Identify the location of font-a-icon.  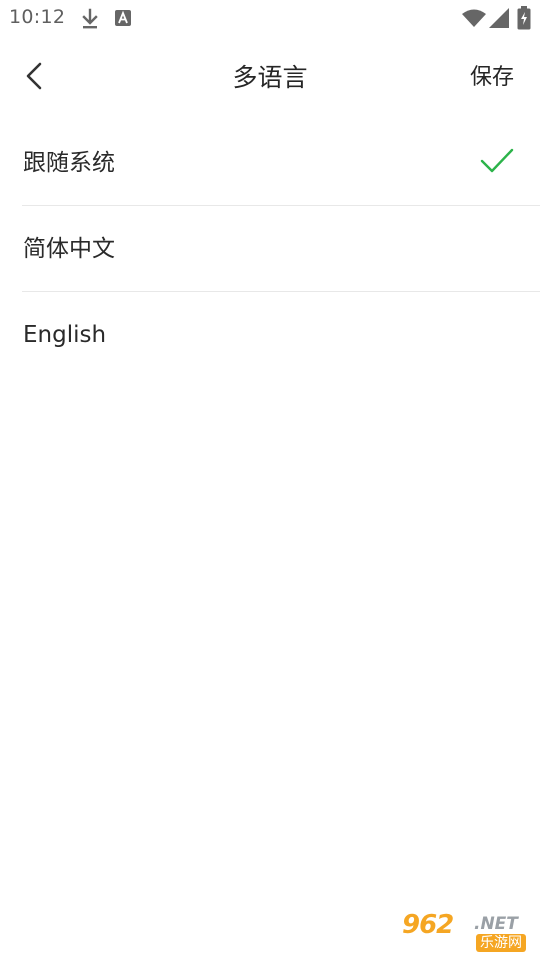
(123, 20).